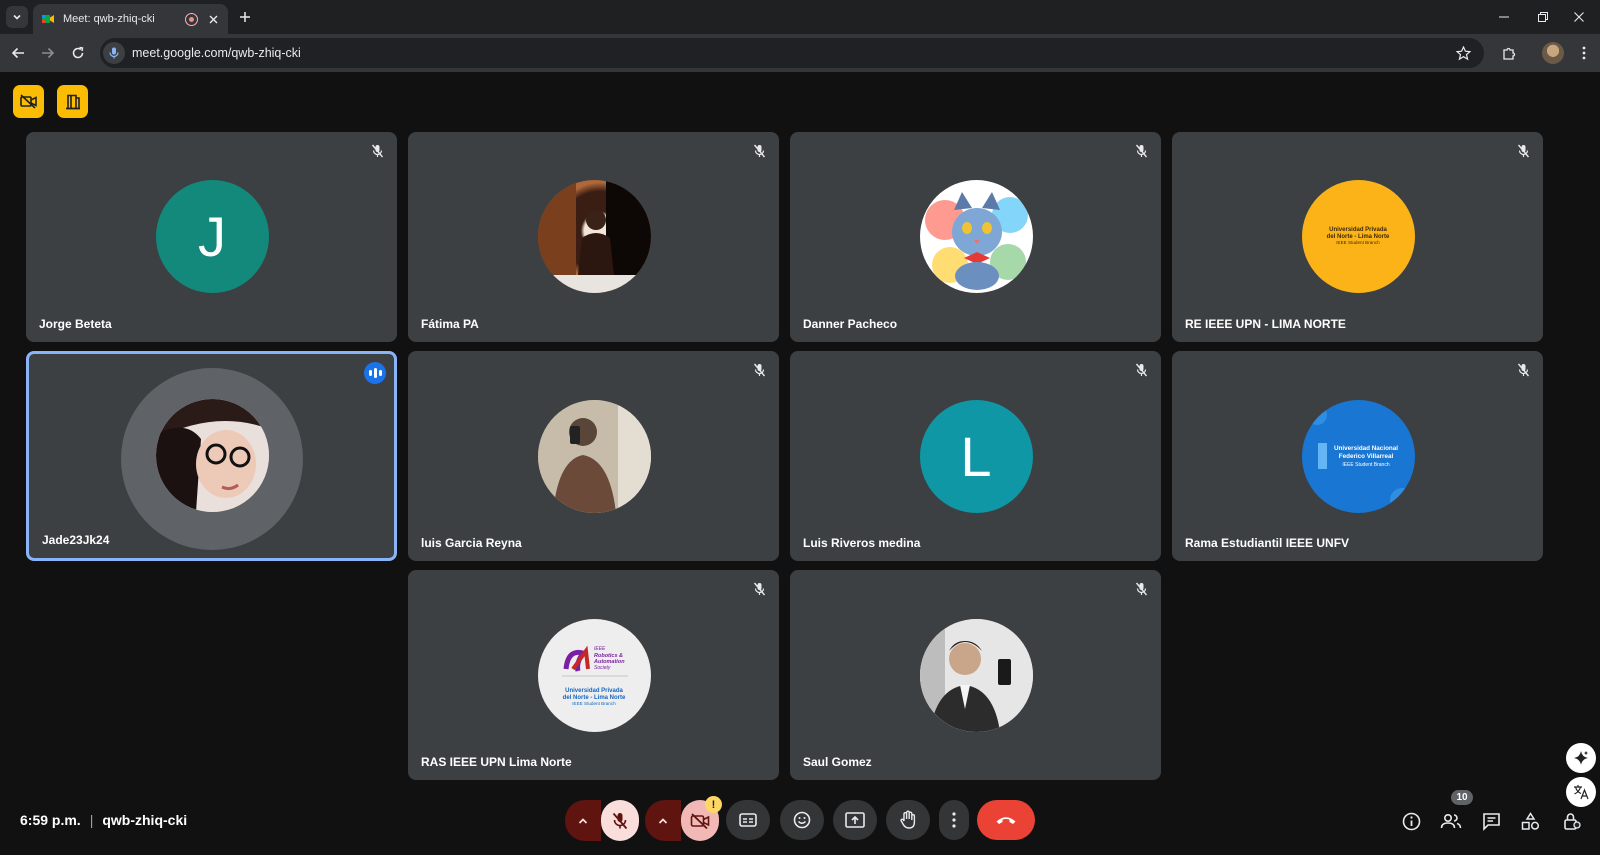  Describe the element at coordinates (18, 53) in the screenshot. I see `back-button` at that location.